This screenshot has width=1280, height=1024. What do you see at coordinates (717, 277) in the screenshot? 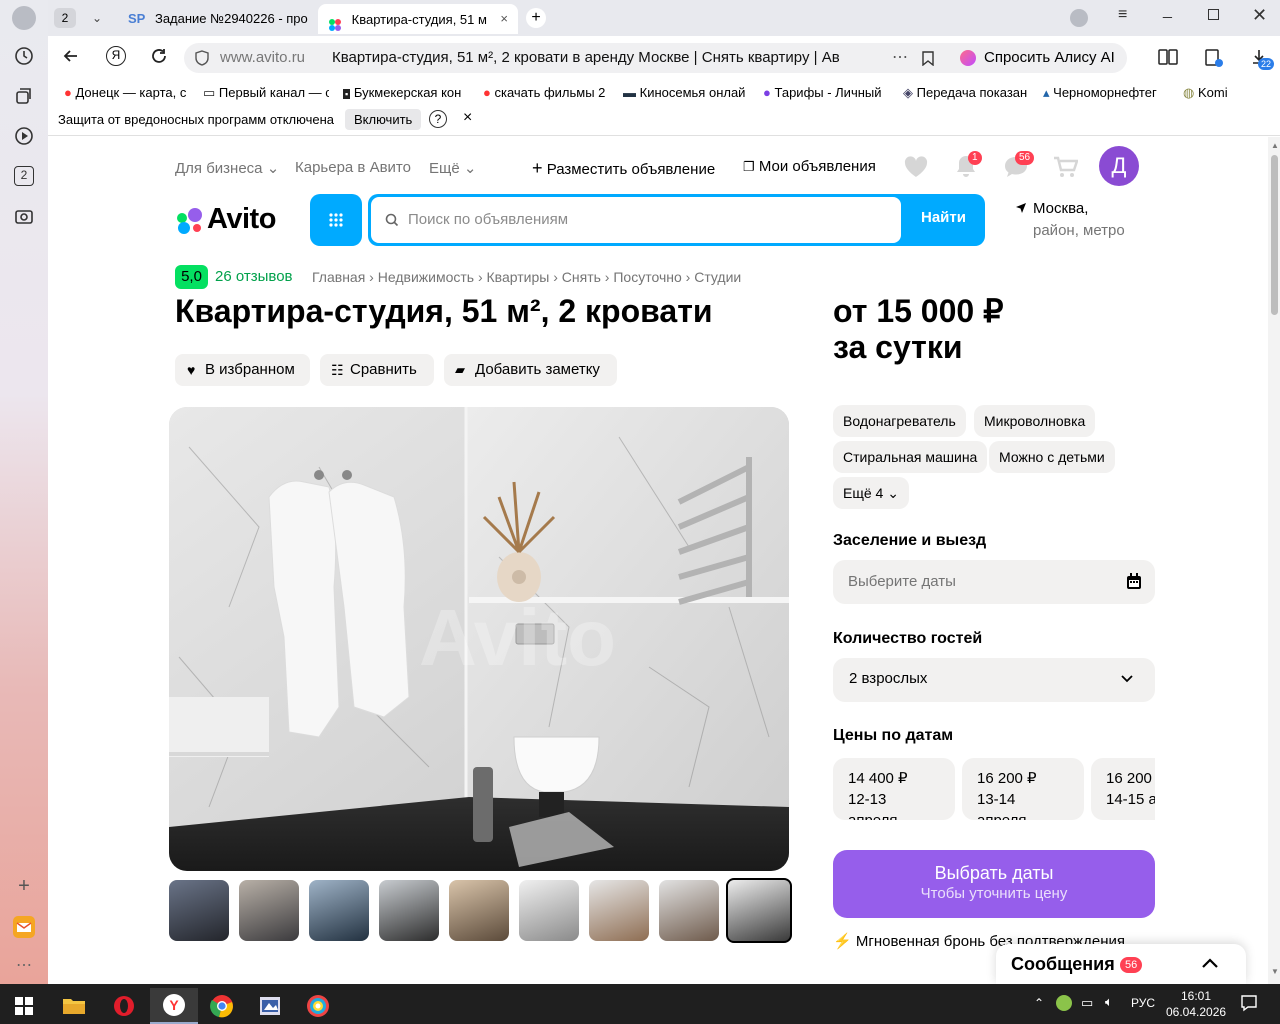
I see `breadcrumb-link: Студии` at bounding box center [717, 277].